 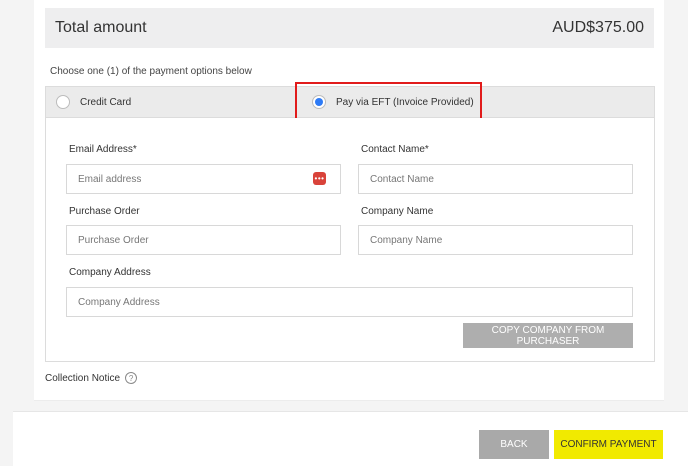 I want to click on help-icon: ?, so click(x=131, y=378).